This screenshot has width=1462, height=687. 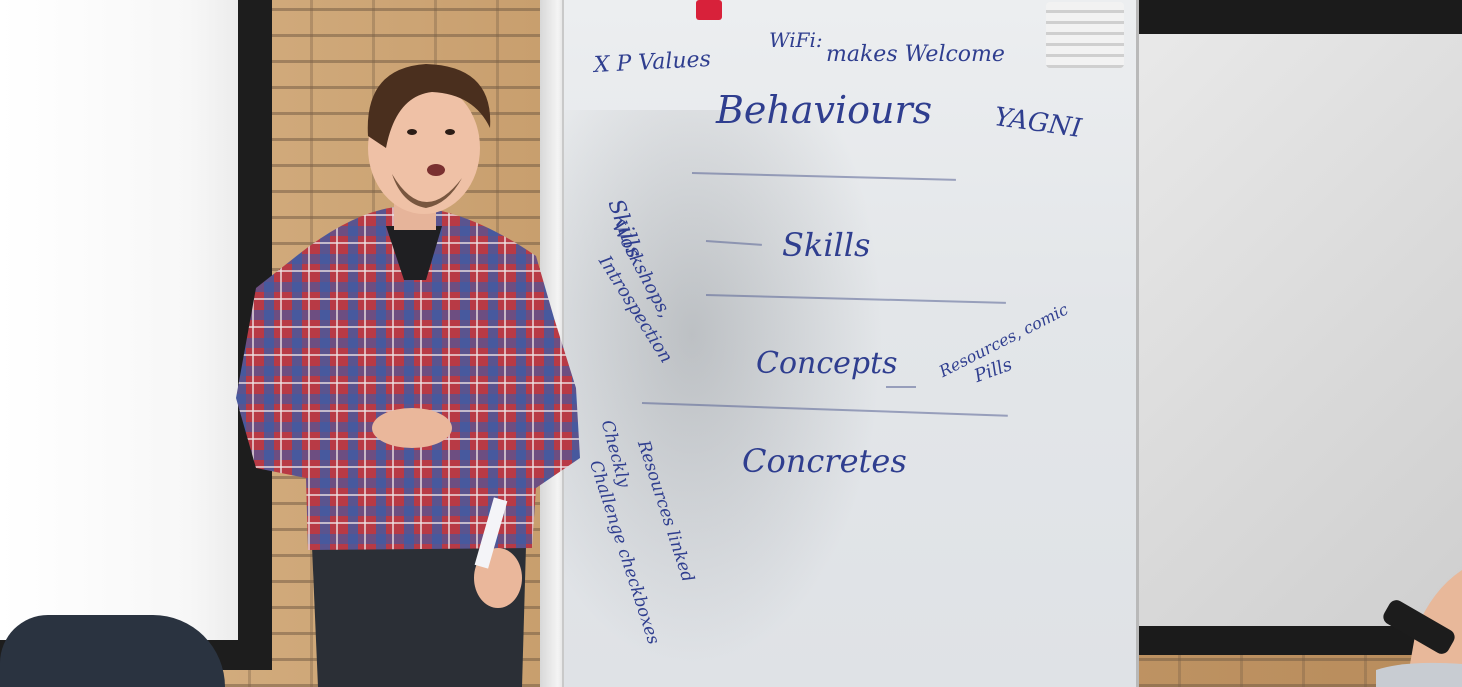 I want to click on note-xp-values: X P Values, so click(x=652, y=62).